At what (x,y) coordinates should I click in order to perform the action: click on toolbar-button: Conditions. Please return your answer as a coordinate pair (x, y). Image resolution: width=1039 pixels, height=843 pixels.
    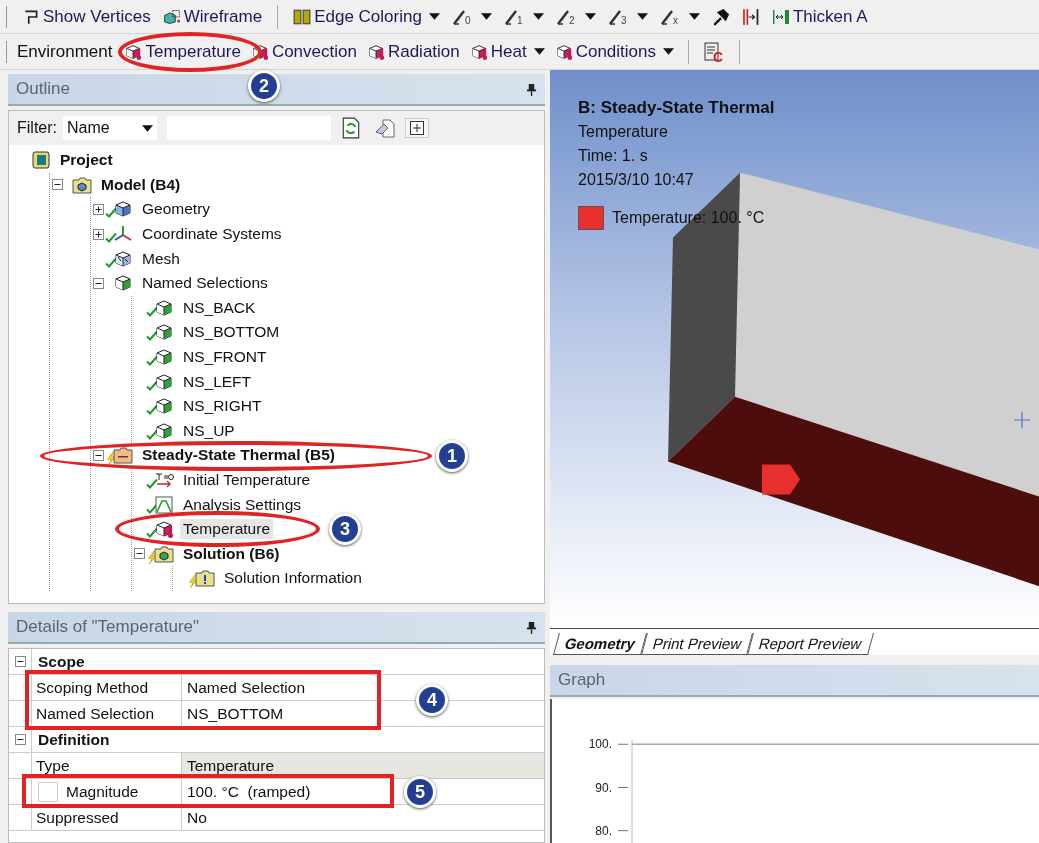
    Looking at the image, I should click on (614, 51).